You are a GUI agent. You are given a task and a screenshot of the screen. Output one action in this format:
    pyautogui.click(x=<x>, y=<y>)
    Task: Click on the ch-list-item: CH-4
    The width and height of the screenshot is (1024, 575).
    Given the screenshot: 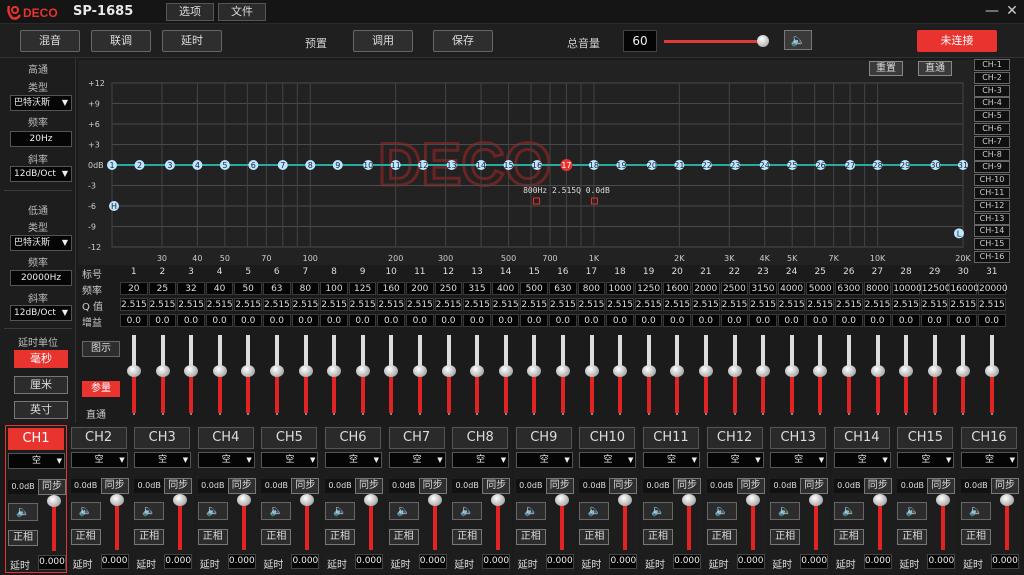 What is the action you would take?
    pyautogui.click(x=992, y=103)
    